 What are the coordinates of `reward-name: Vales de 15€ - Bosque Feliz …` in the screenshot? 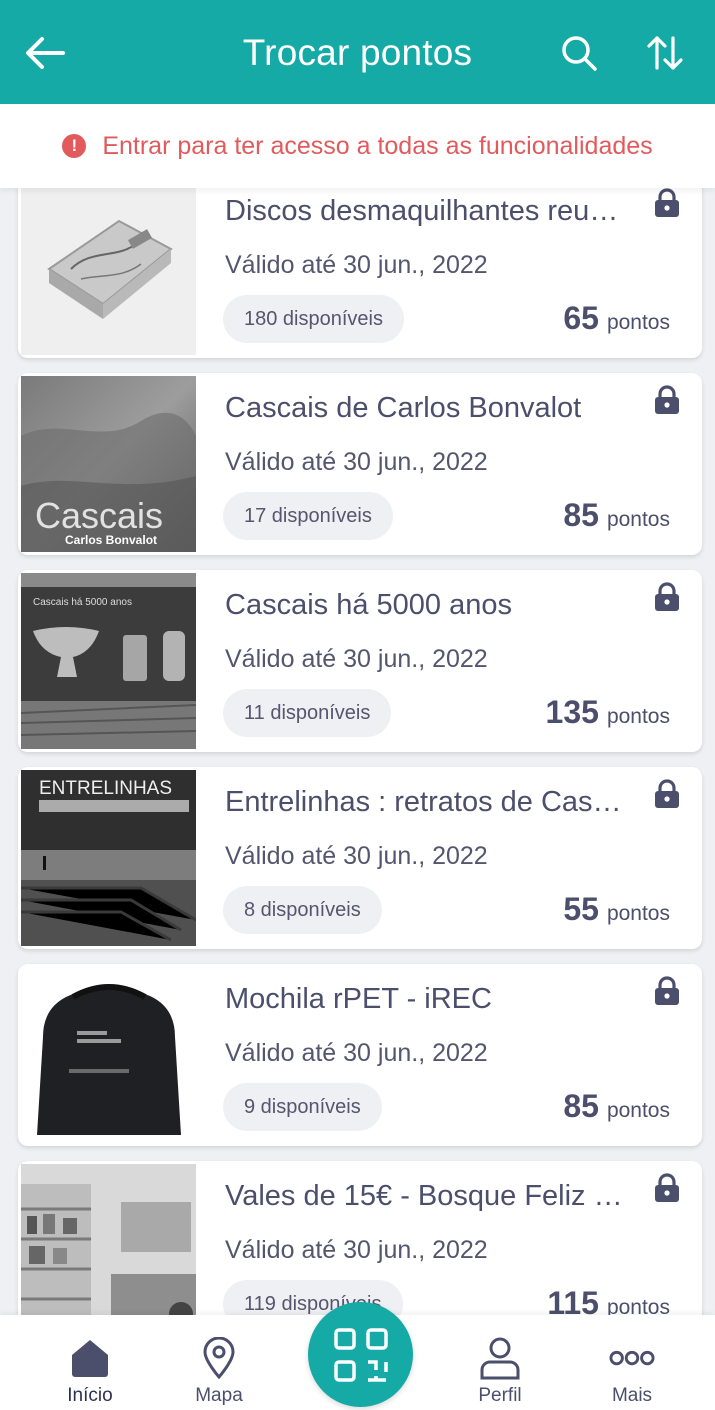 It's located at (424, 1196).